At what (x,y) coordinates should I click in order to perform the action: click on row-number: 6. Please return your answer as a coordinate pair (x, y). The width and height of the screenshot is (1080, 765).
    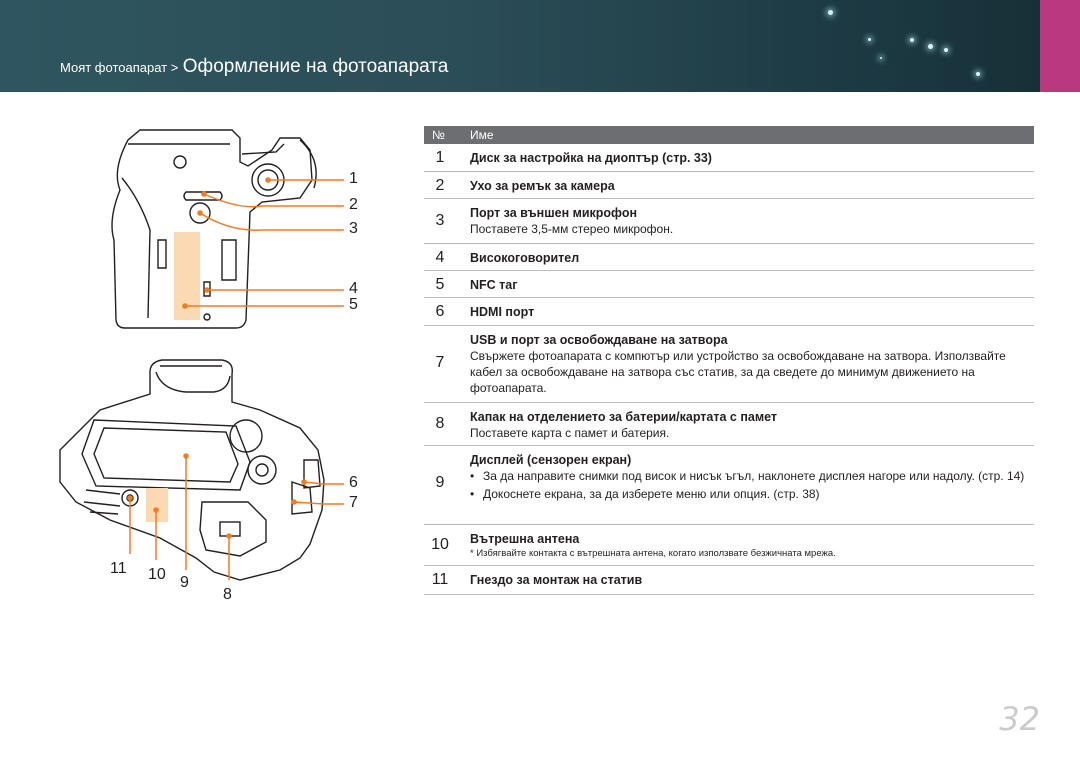
    Looking at the image, I should click on (440, 311).